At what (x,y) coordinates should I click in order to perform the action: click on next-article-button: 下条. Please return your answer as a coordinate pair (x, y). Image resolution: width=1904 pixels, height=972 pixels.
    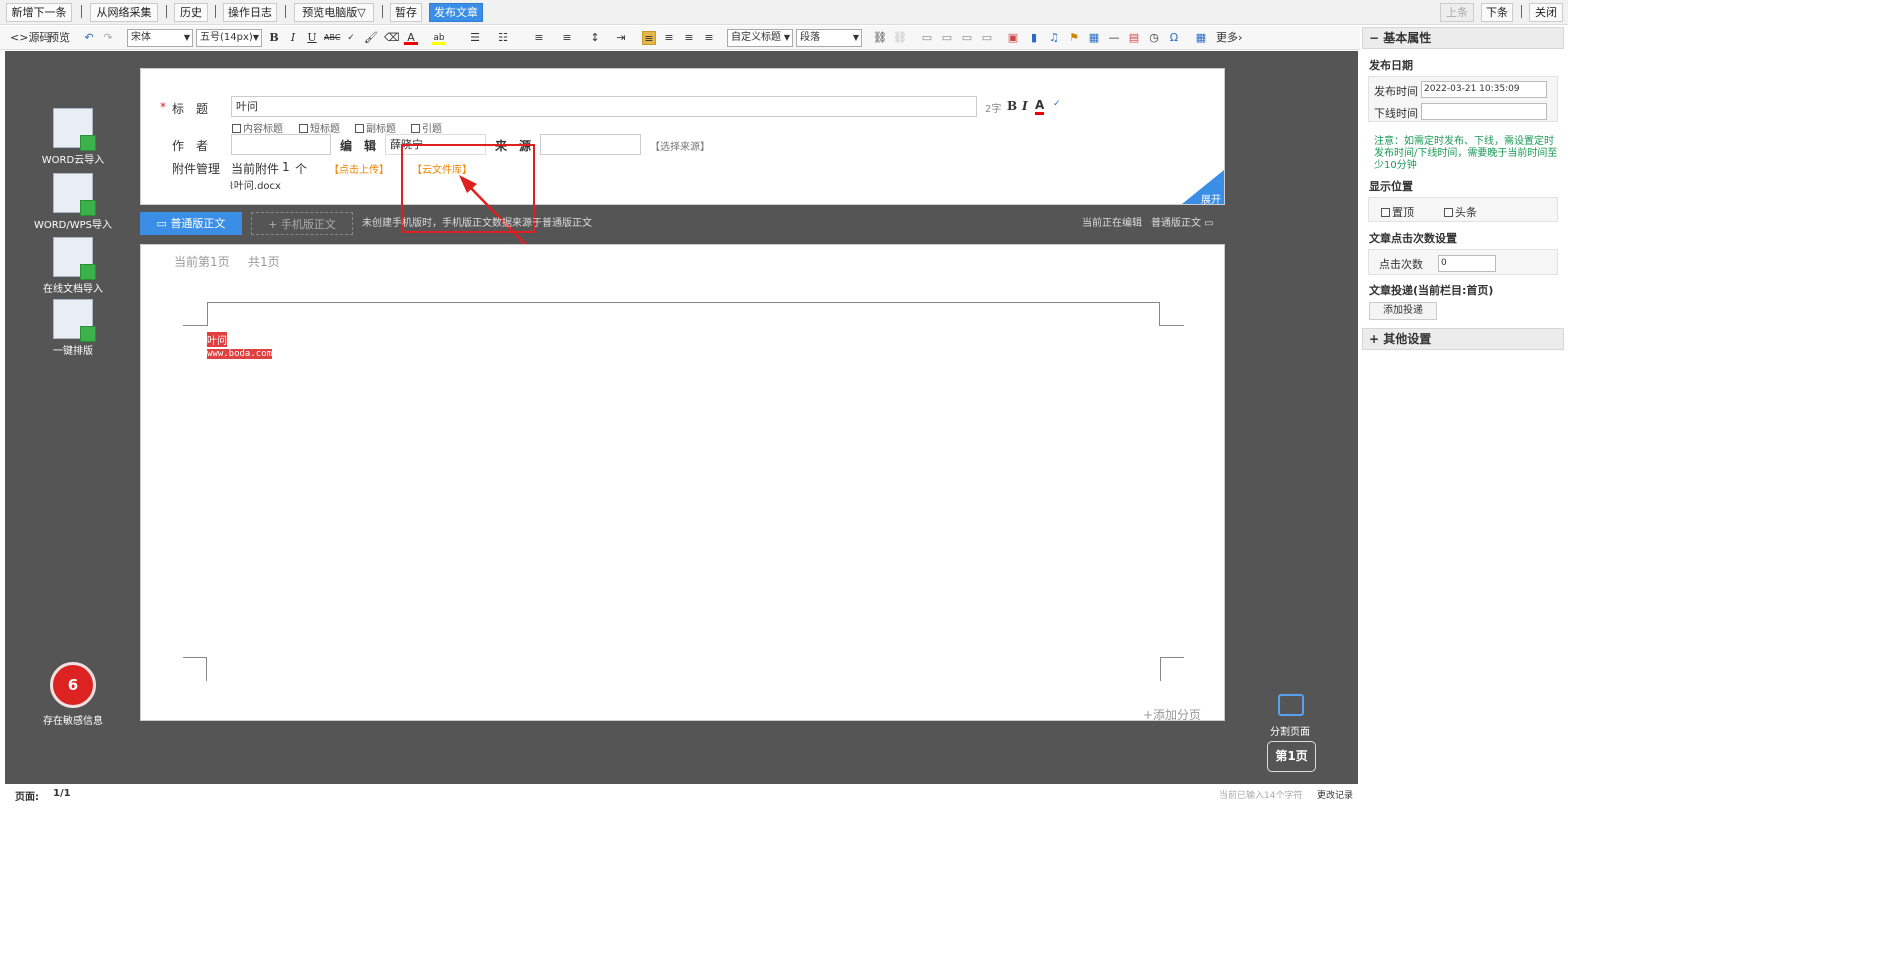
    Looking at the image, I should click on (1497, 12).